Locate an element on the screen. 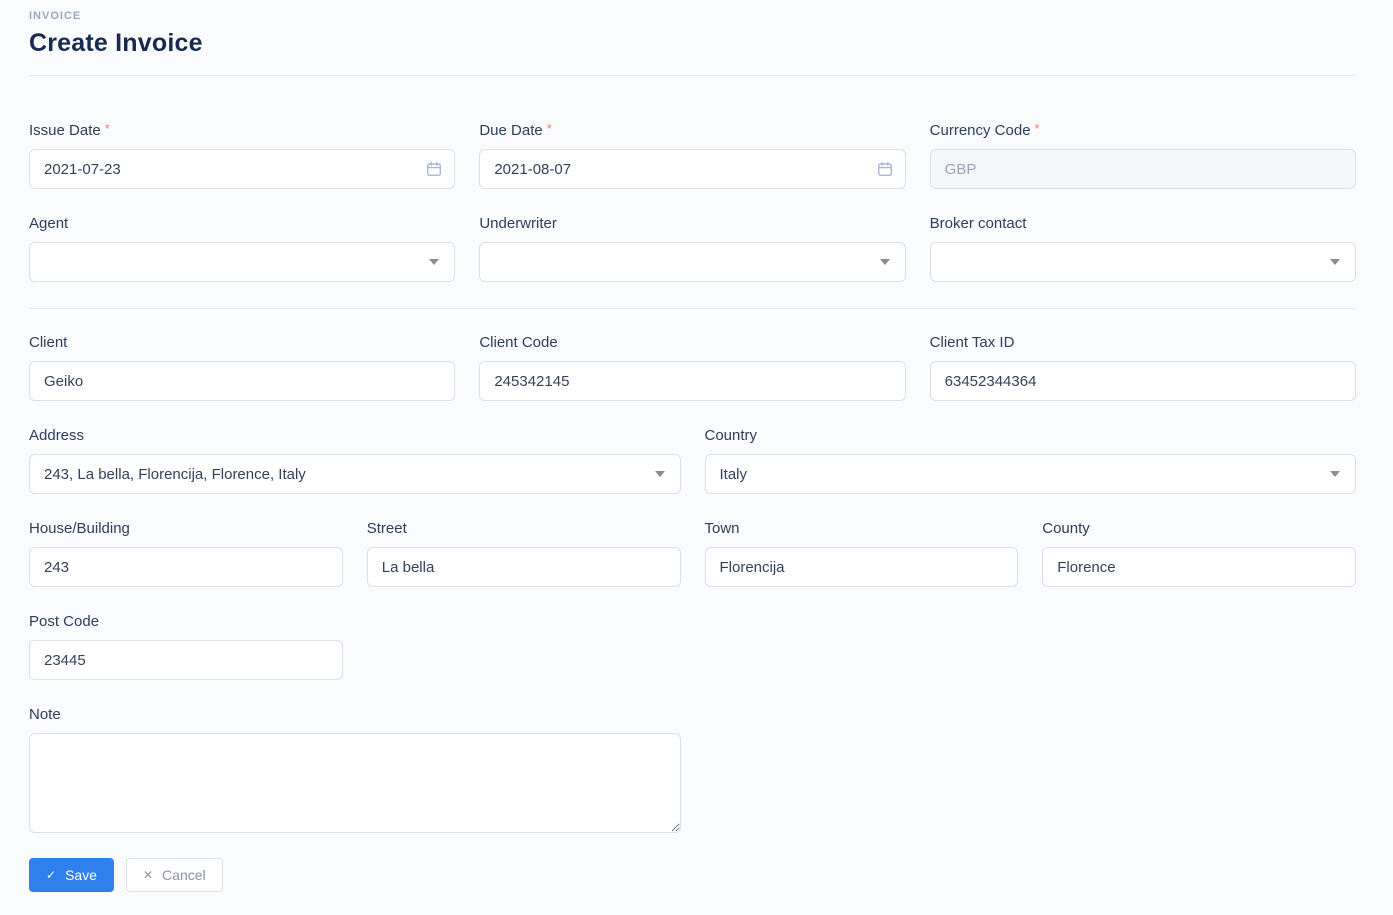 The image size is (1393, 915). form-actions: ✓ Save ✕ Cancel is located at coordinates (692, 875).